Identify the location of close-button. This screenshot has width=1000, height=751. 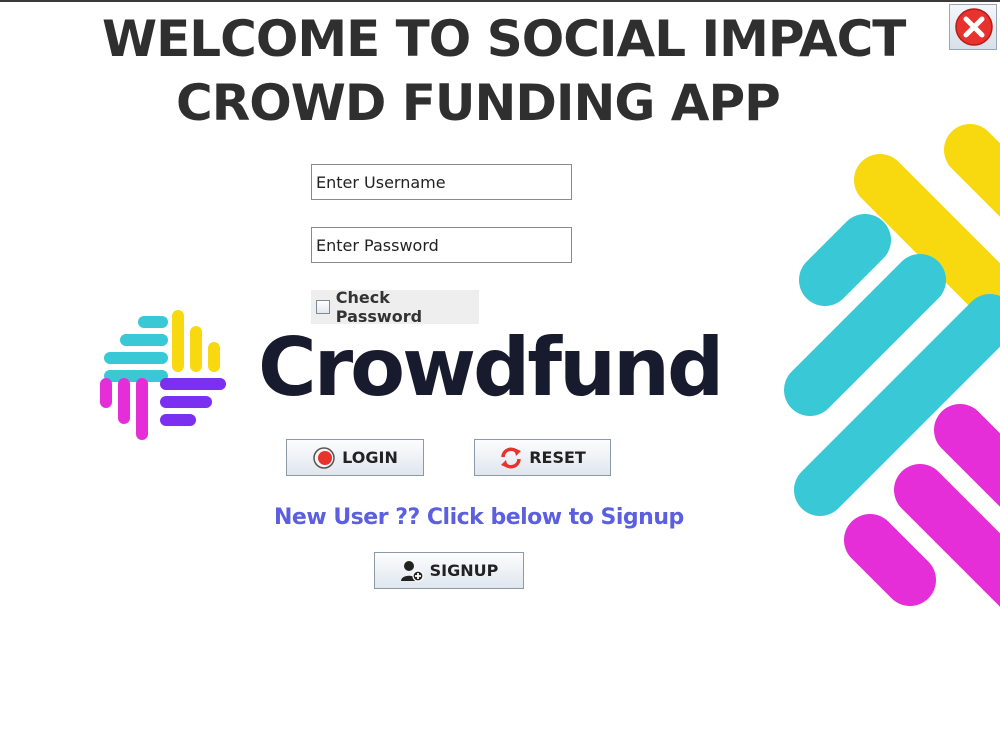
(973, 27).